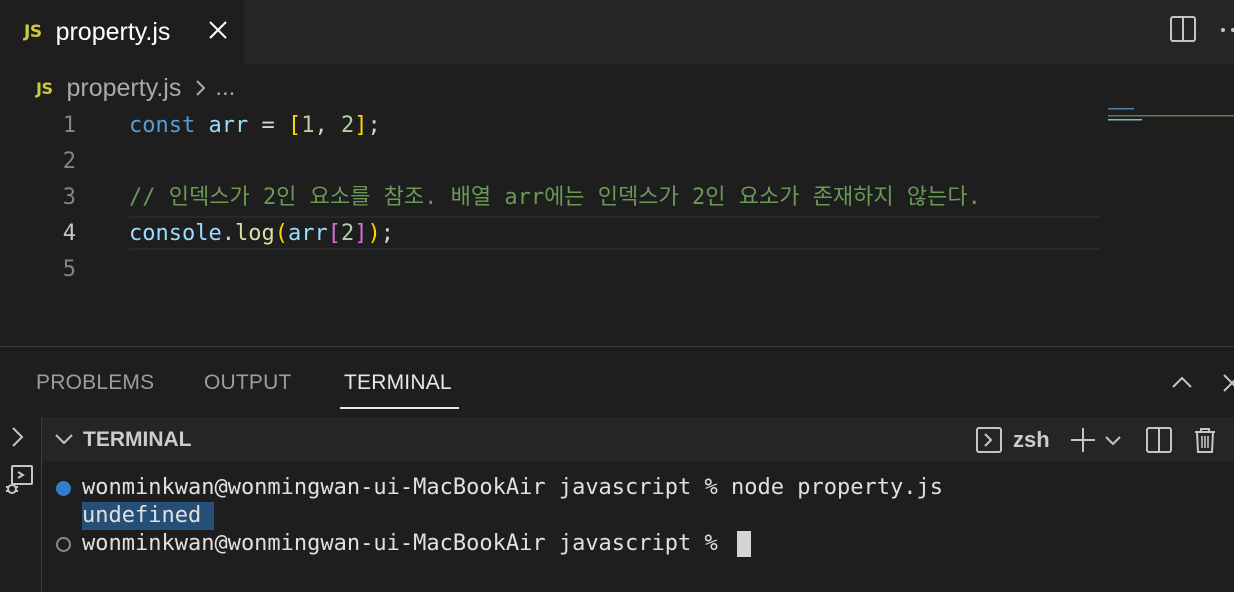 The height and width of the screenshot is (592, 1234). What do you see at coordinates (617, 162) in the screenshot?
I see `code-line: 2` at bounding box center [617, 162].